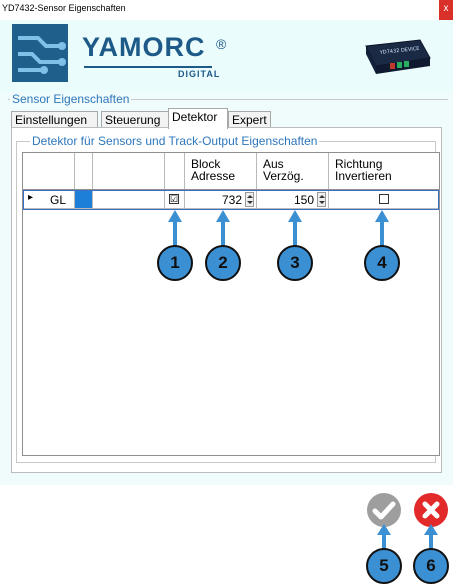 The image size is (453, 586). I want to click on column-header-richtung-invertieren: Richtung Invertieren, so click(384, 171).